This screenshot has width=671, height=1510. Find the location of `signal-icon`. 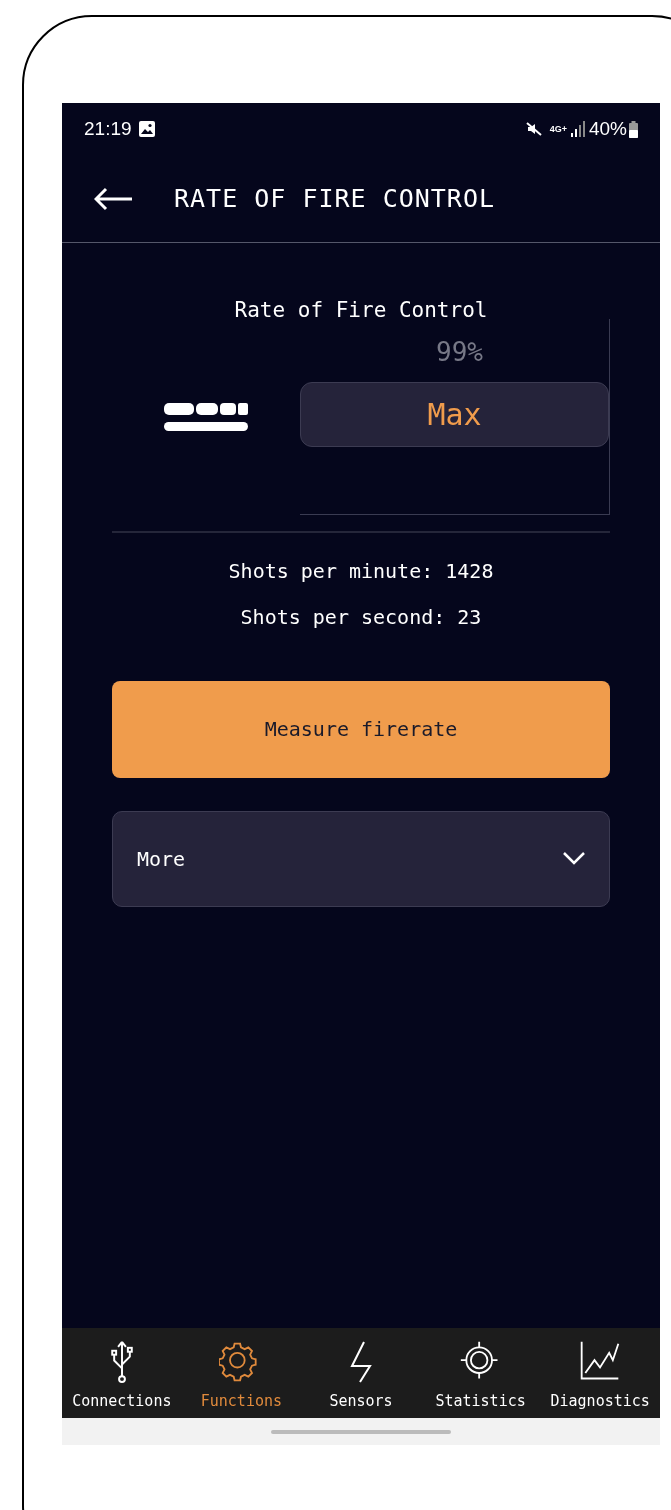

signal-icon is located at coordinates (577, 129).